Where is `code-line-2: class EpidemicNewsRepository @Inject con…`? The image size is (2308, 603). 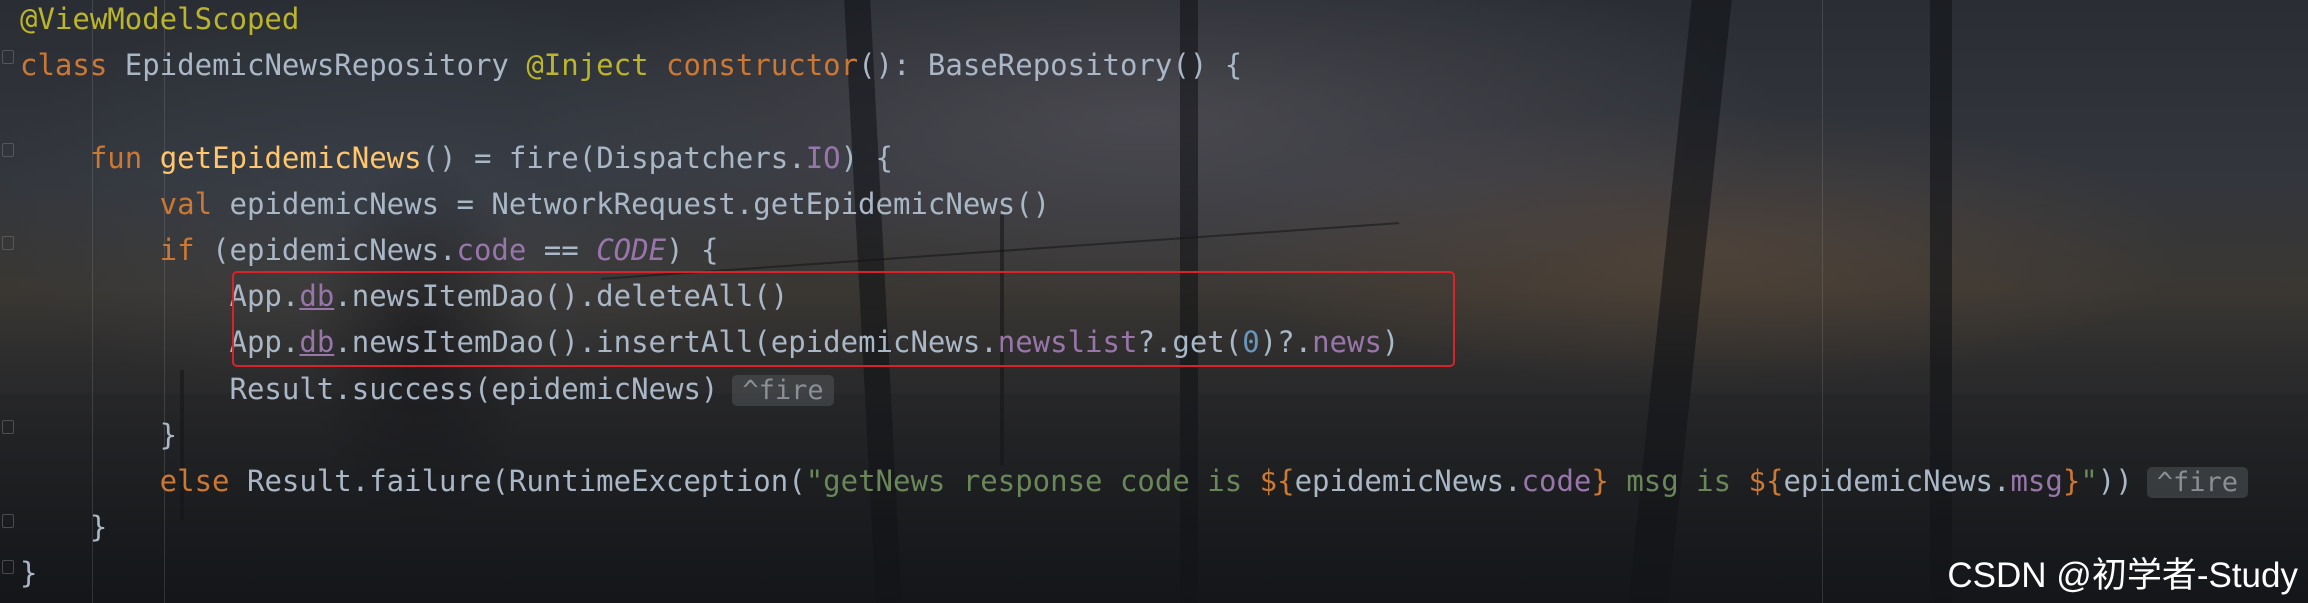 code-line-2: class EpidemicNewsRepository @Inject con… is located at coordinates (631, 65).